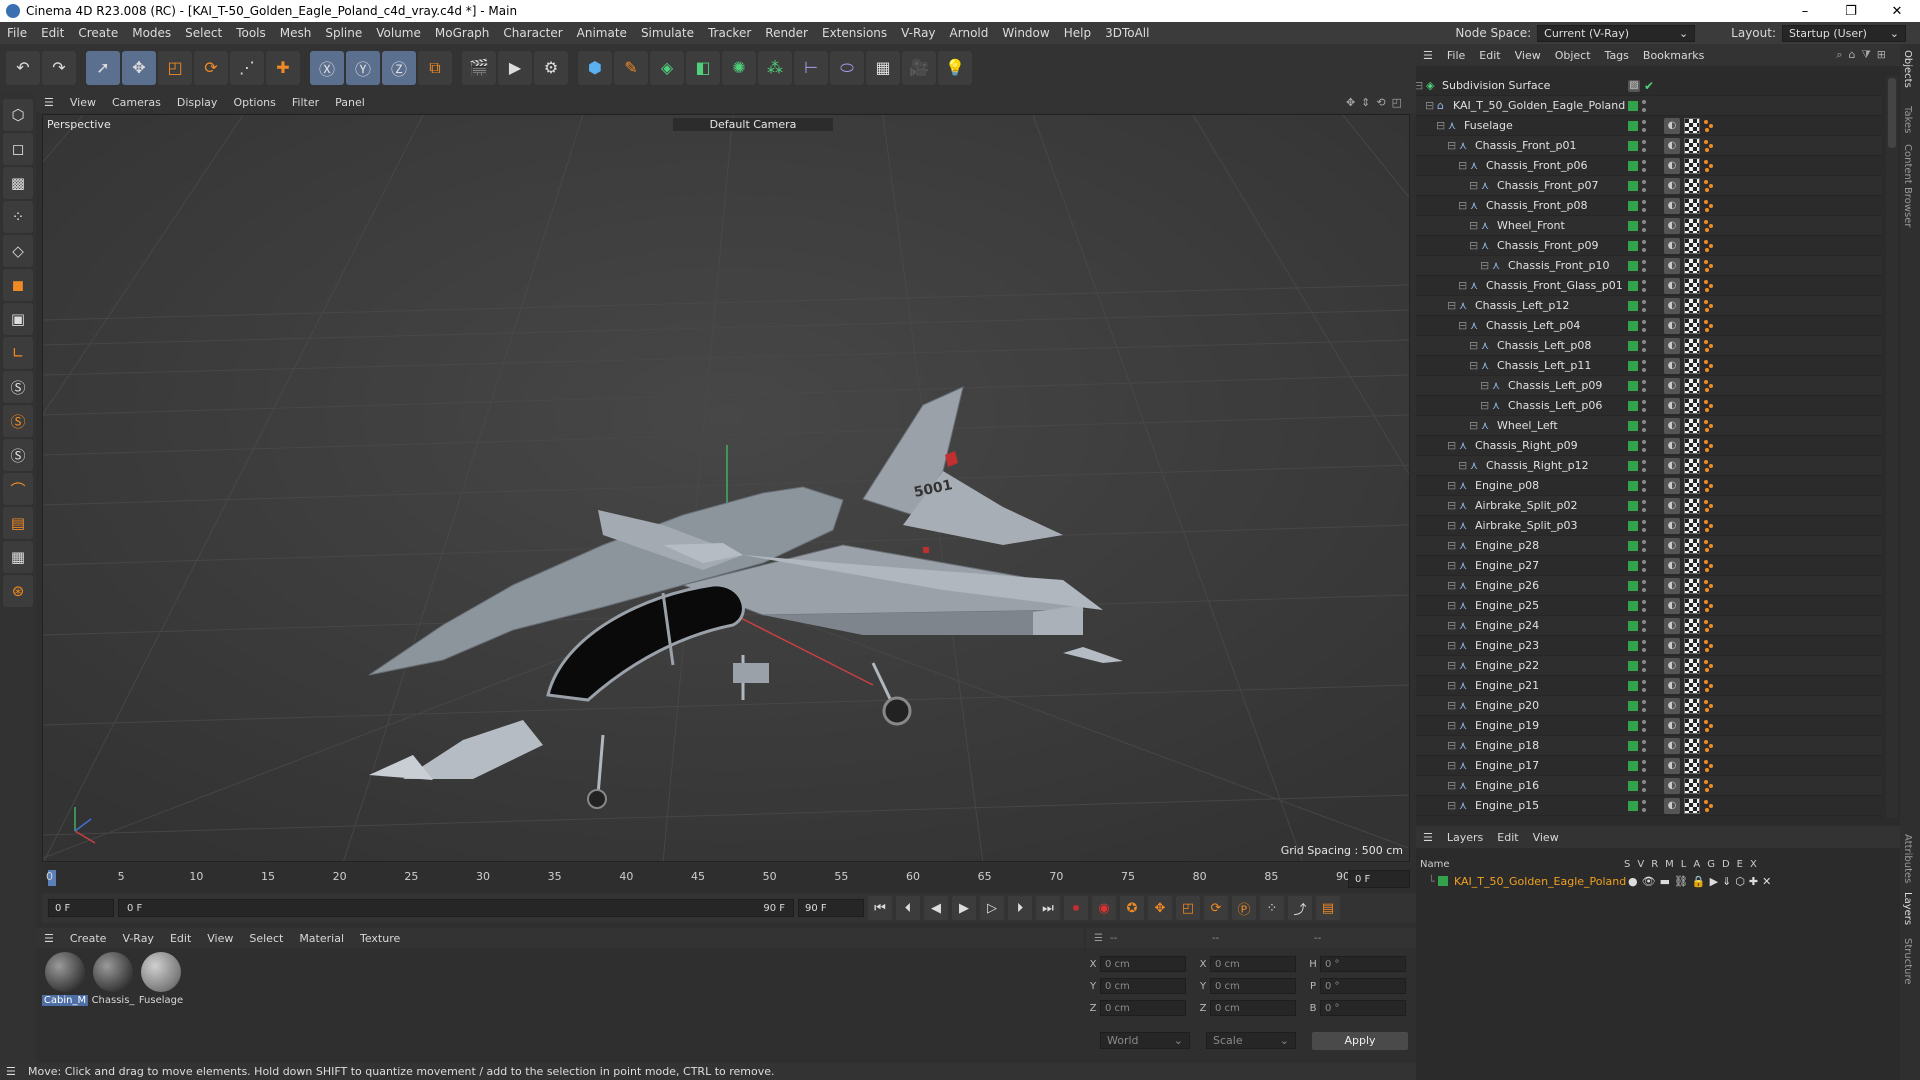 The height and width of the screenshot is (1080, 1920). What do you see at coordinates (1649, 246) in the screenshot?
I see `object-row: ⊟ ⋏ Chassis_Front_p09 ◐` at bounding box center [1649, 246].